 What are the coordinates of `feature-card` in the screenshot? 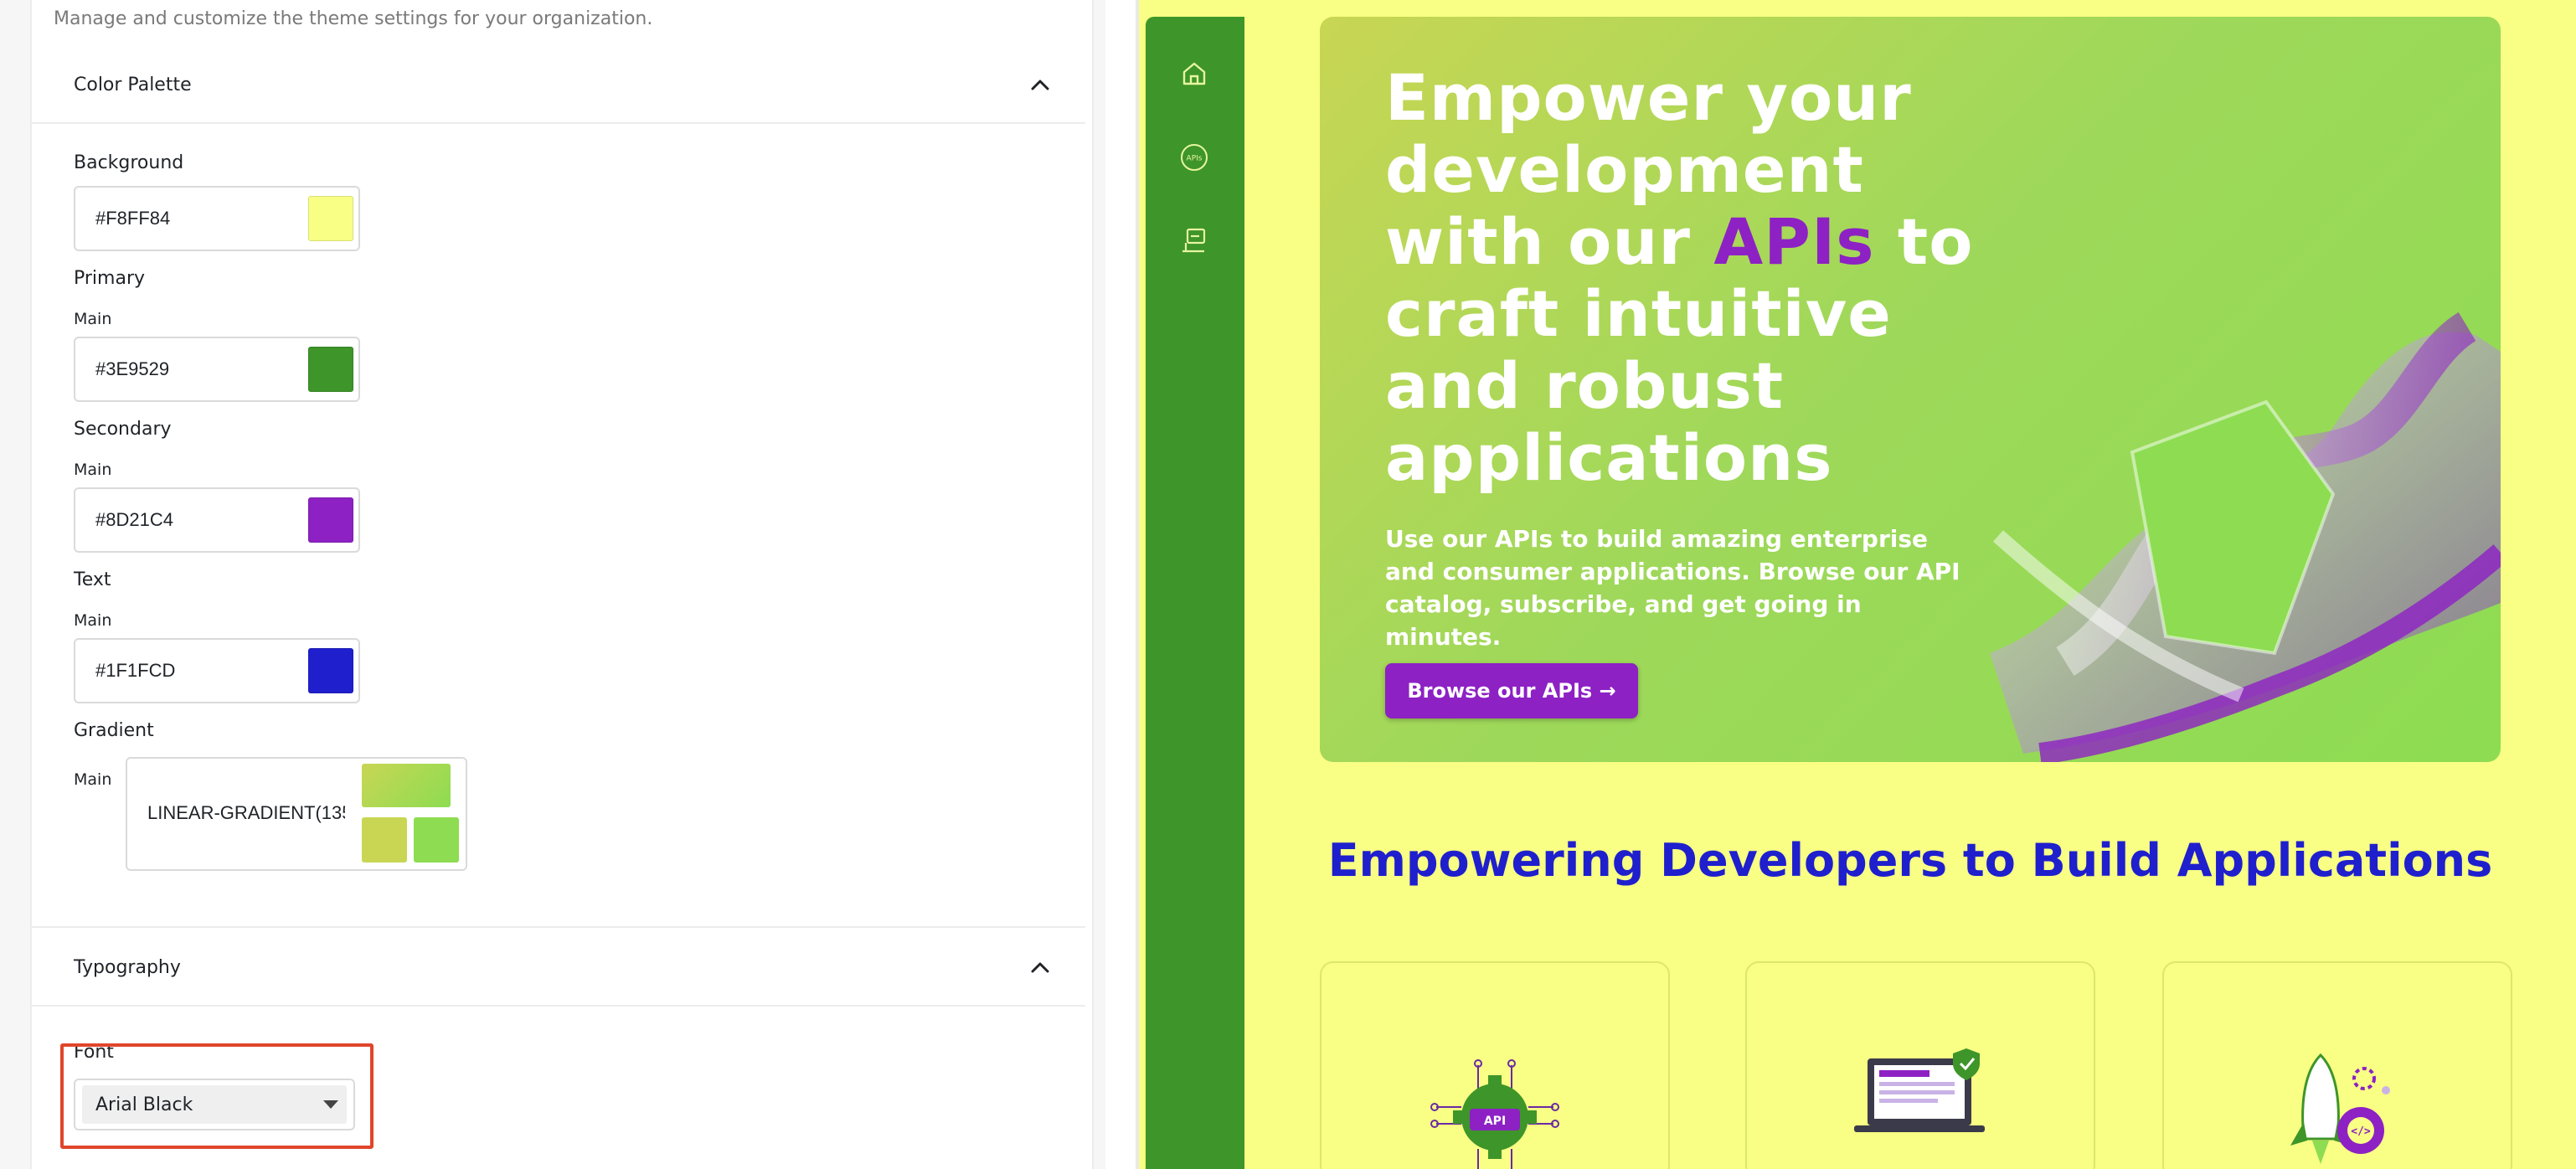 It's located at (1920, 1065).